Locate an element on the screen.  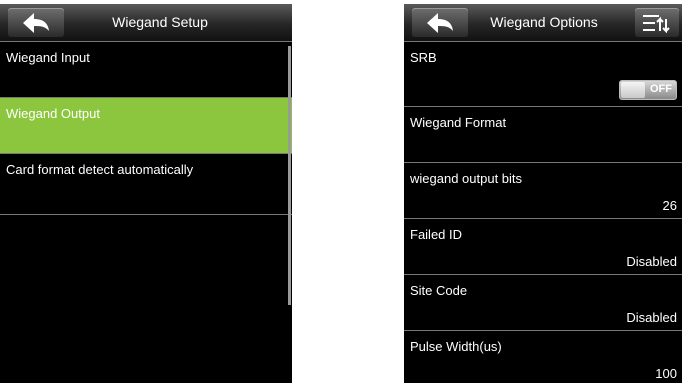
option-label: Wiegand Format is located at coordinates (458, 122).